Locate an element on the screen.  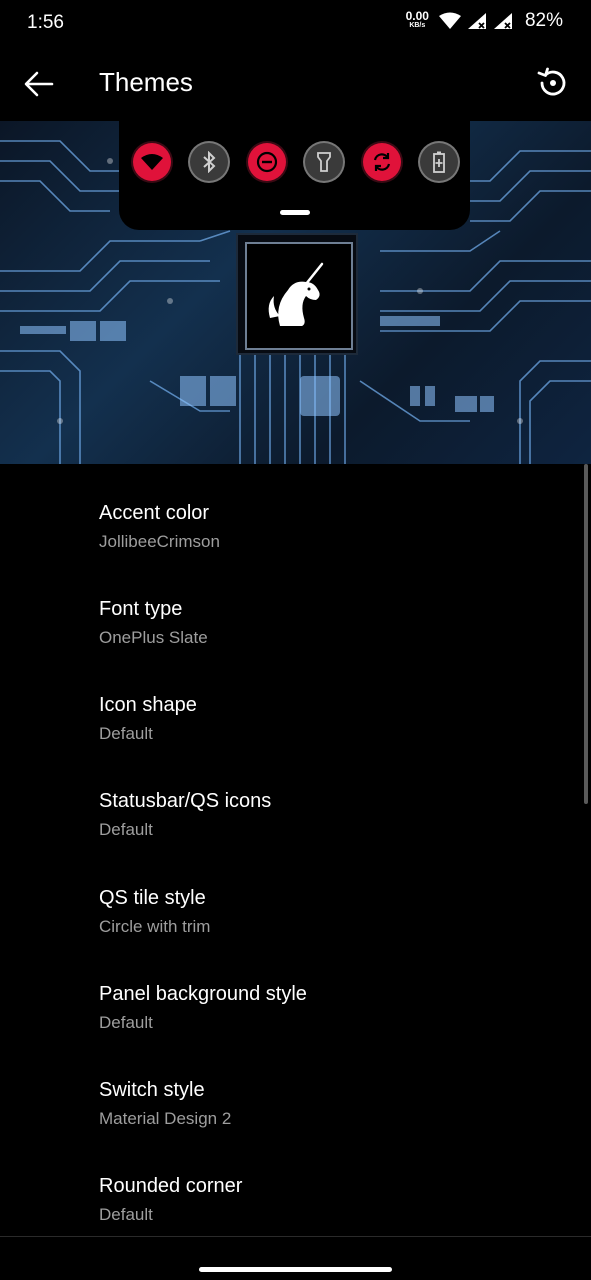
setting-title: Panel background style is located at coordinates (203, 994).